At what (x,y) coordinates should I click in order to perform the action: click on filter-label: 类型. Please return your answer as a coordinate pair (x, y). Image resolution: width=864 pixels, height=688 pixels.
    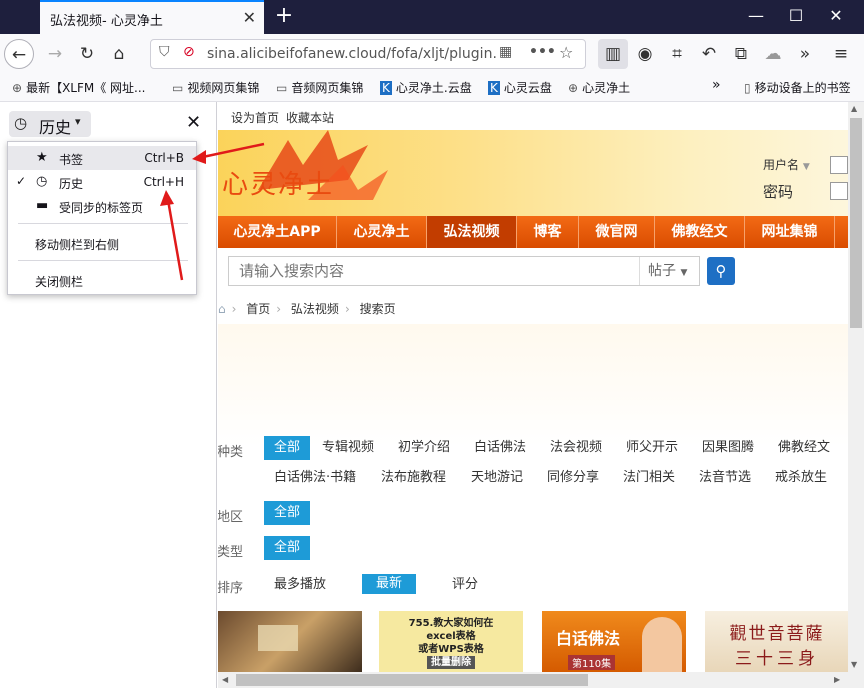
    Looking at the image, I should click on (231, 552).